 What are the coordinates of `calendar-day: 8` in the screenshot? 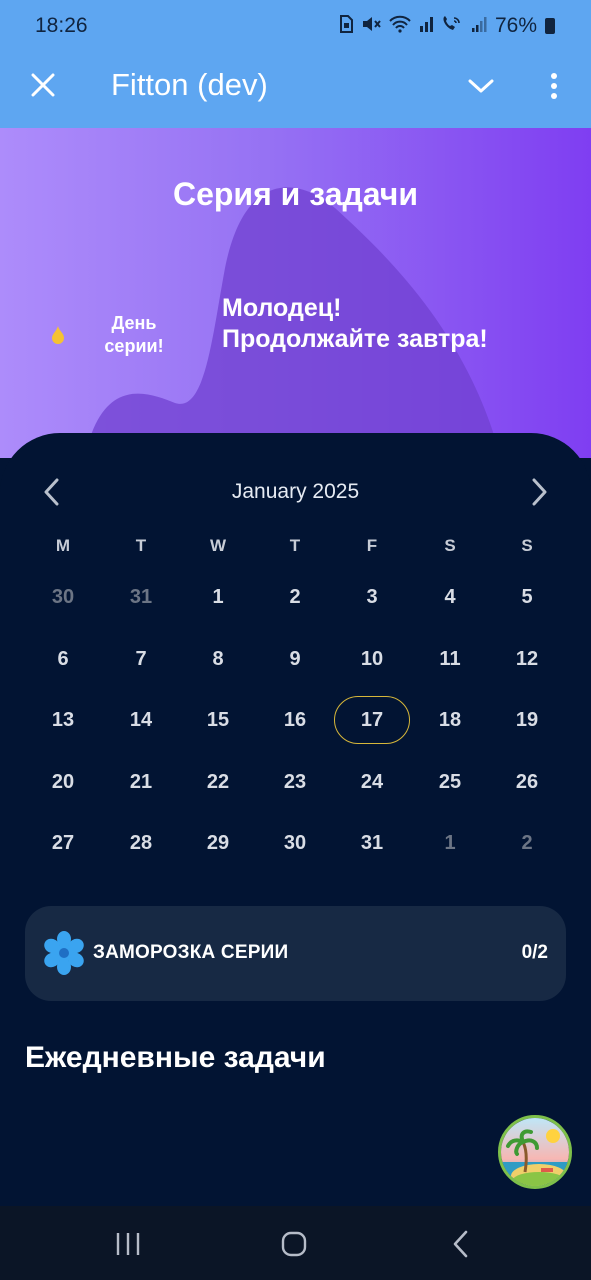 It's located at (218, 659).